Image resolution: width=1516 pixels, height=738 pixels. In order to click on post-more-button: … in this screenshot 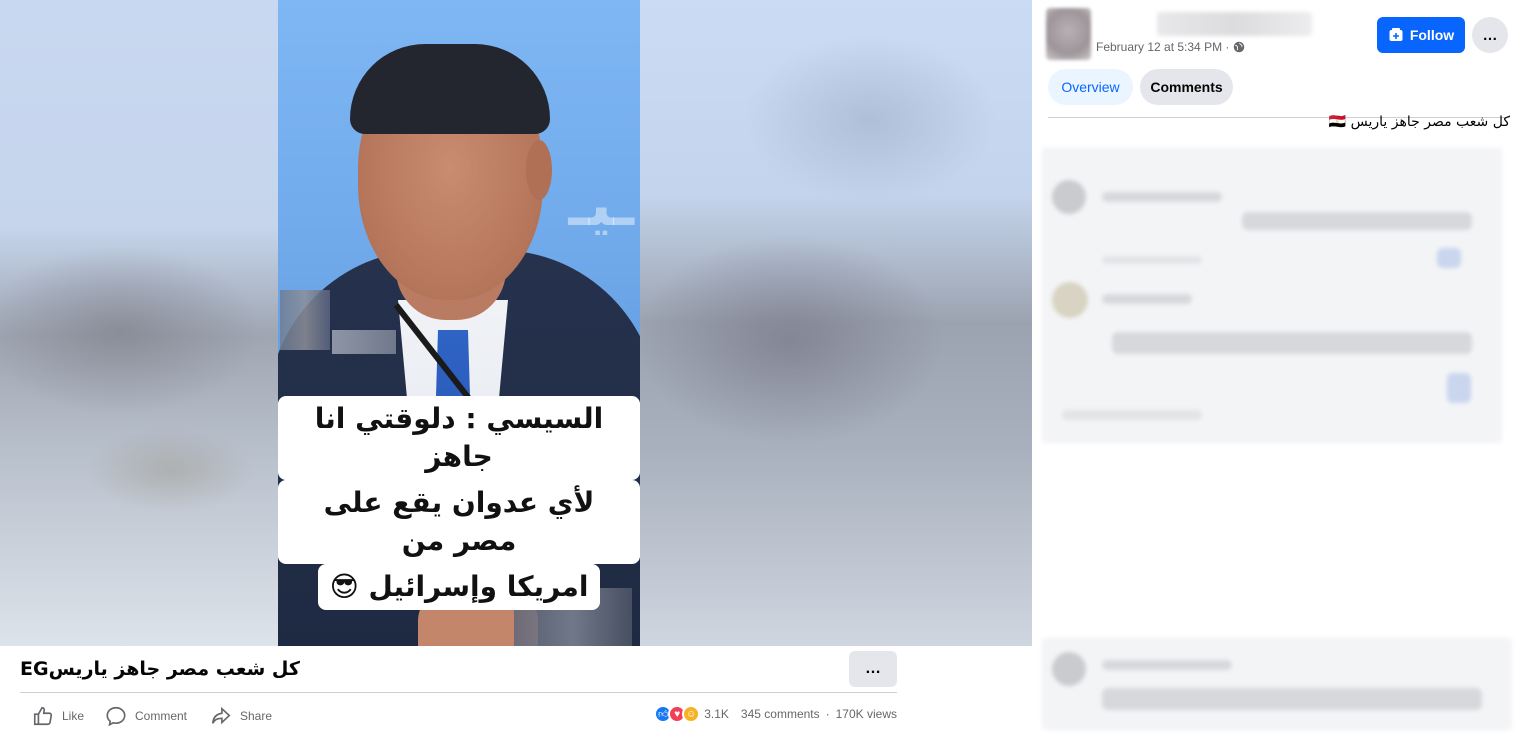, I will do `click(873, 669)`.